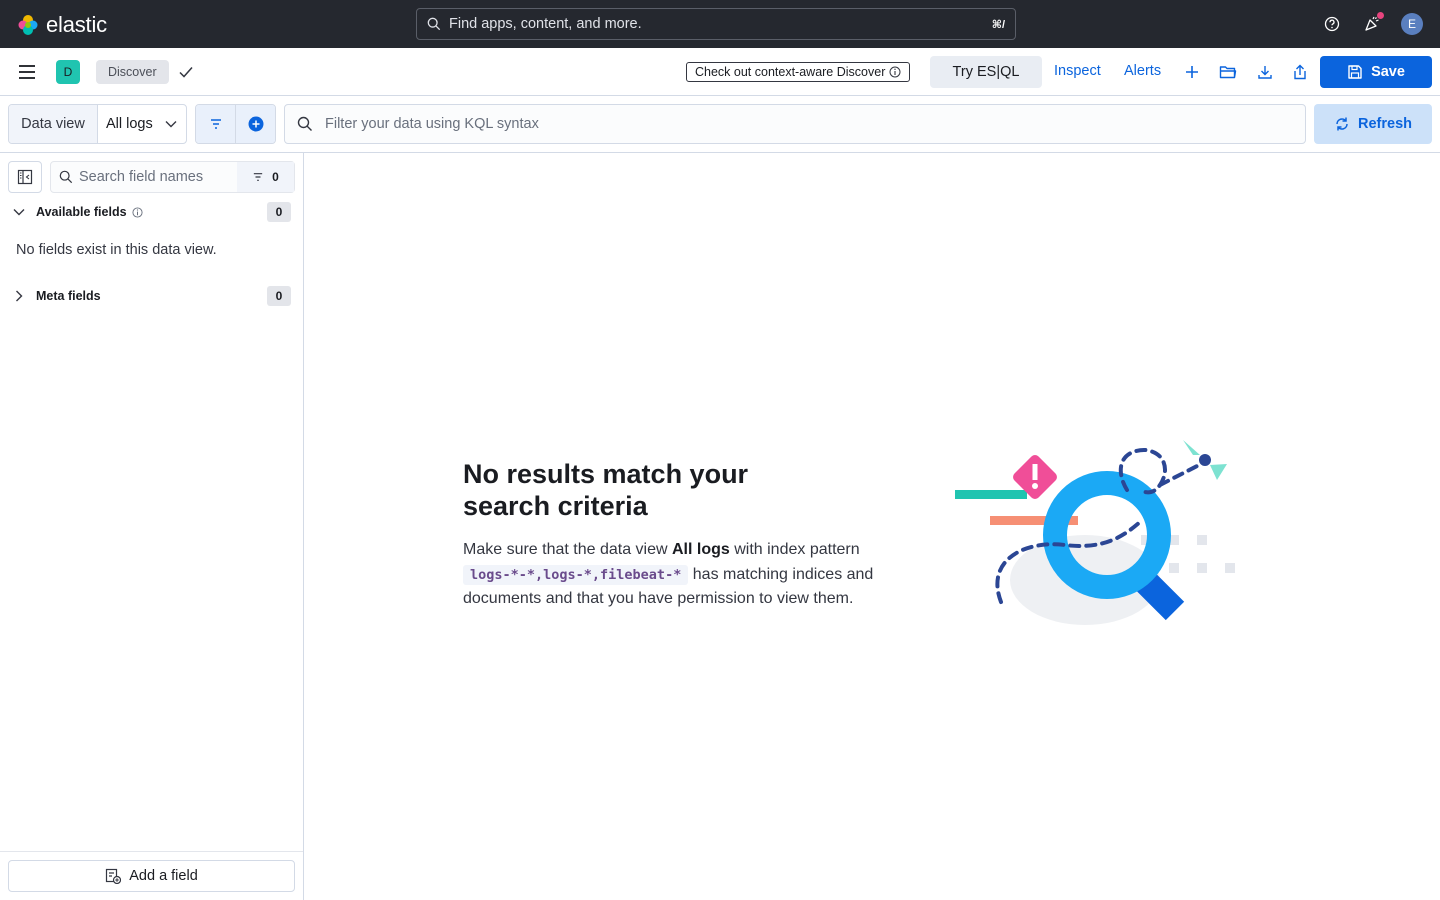 This screenshot has height=900, width=1440. I want to click on sidebar-divider, so click(151, 851).